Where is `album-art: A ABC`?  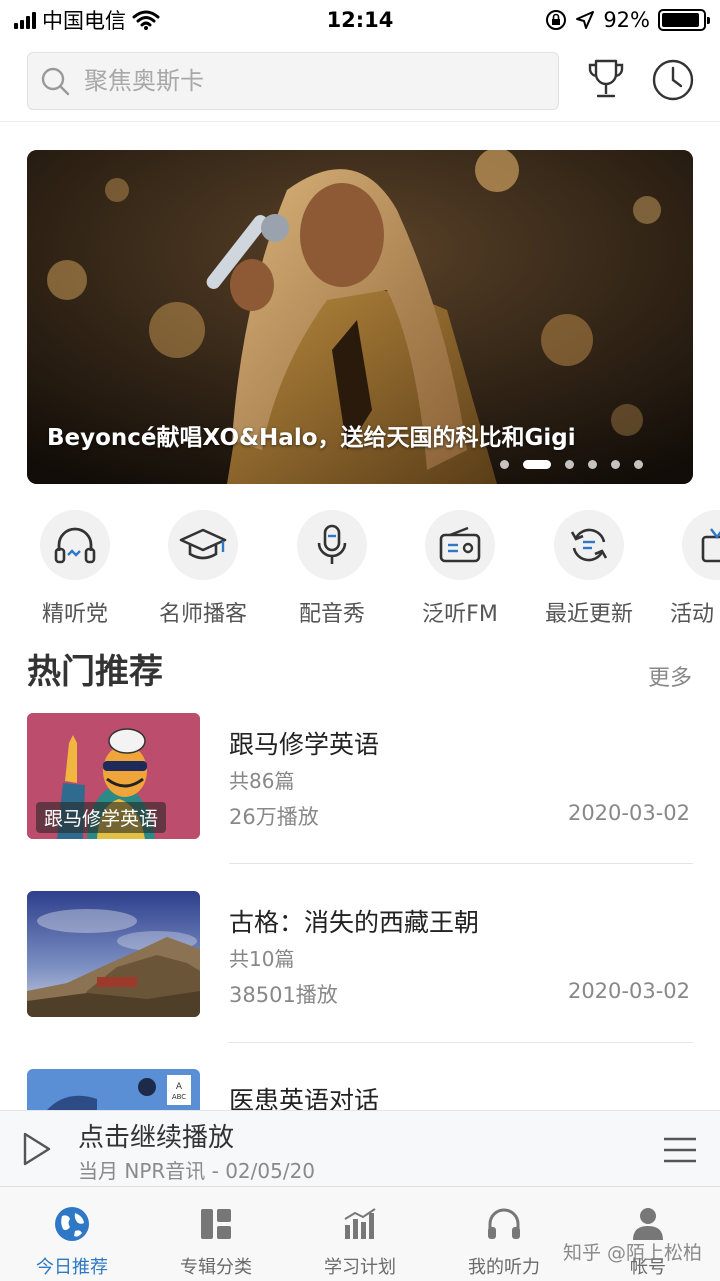 album-art: A ABC is located at coordinates (113, 1089).